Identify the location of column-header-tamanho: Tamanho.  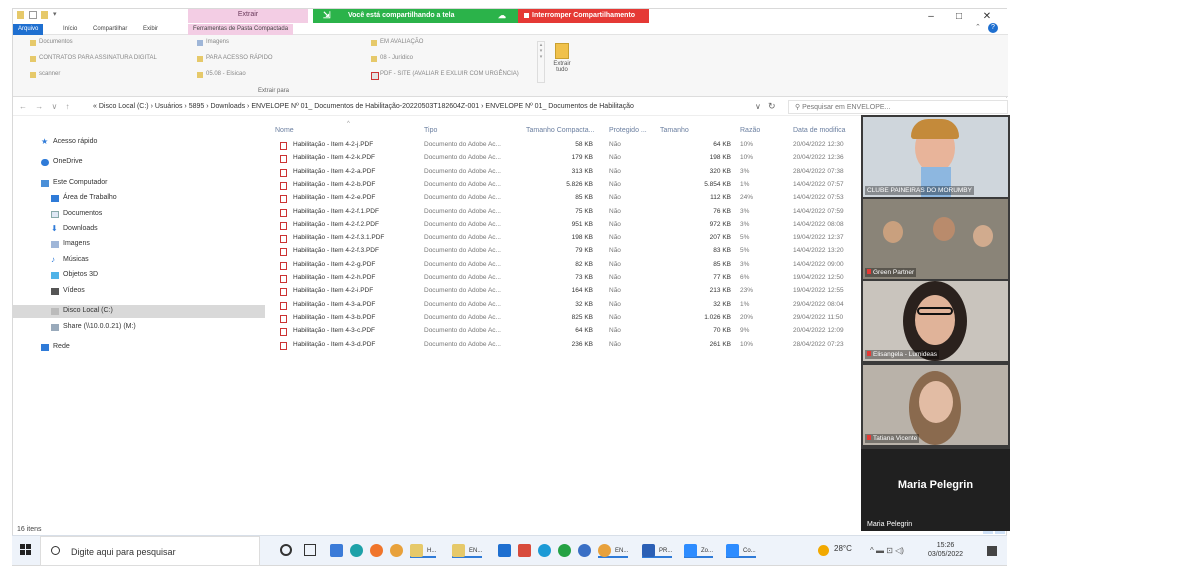
(674, 130).